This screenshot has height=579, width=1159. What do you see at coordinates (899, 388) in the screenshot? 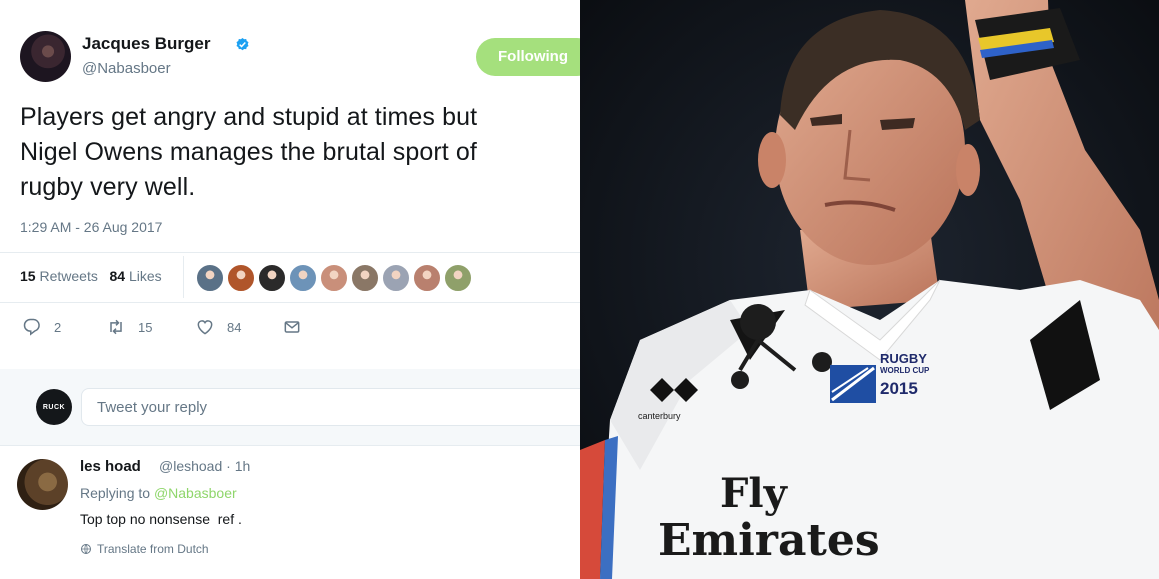
I see `rwc-year: 2015` at bounding box center [899, 388].